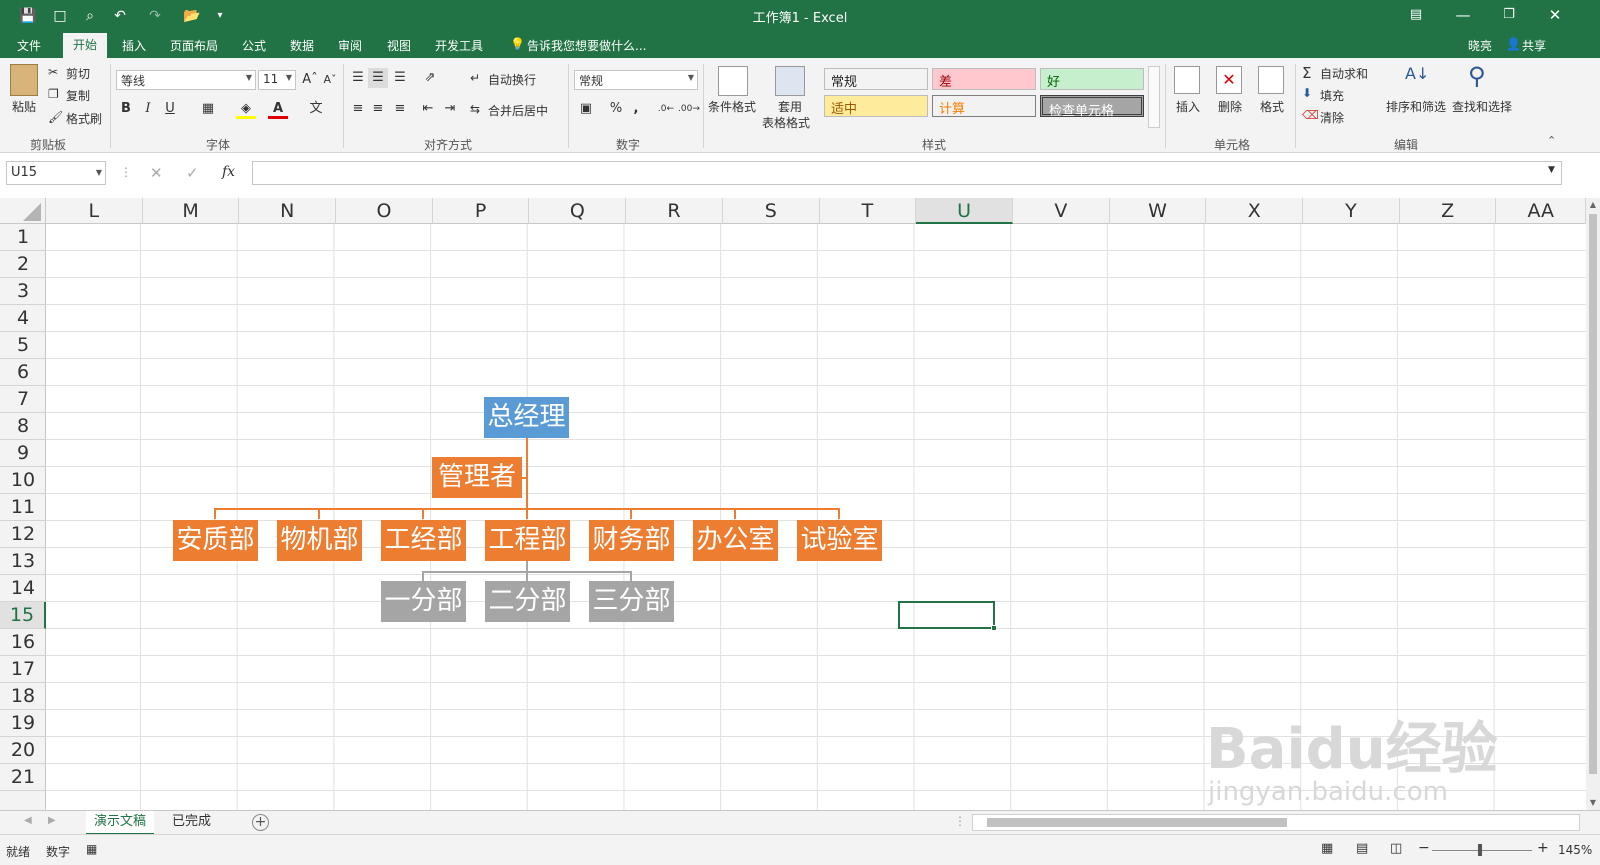 This screenshot has height=865, width=1600. Describe the element at coordinates (155, 16) in the screenshot. I see `redo-icon: ↷` at that location.